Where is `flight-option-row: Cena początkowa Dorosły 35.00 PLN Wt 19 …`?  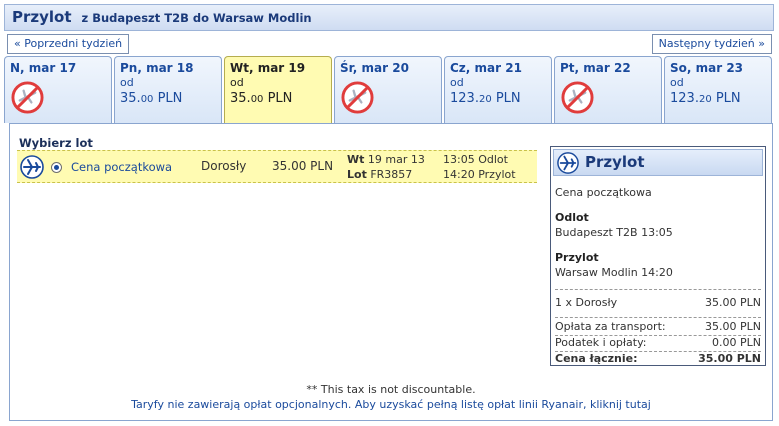 flight-option-row: Cena początkowa Dorosły 35.00 PLN Wt 19 … is located at coordinates (277, 166).